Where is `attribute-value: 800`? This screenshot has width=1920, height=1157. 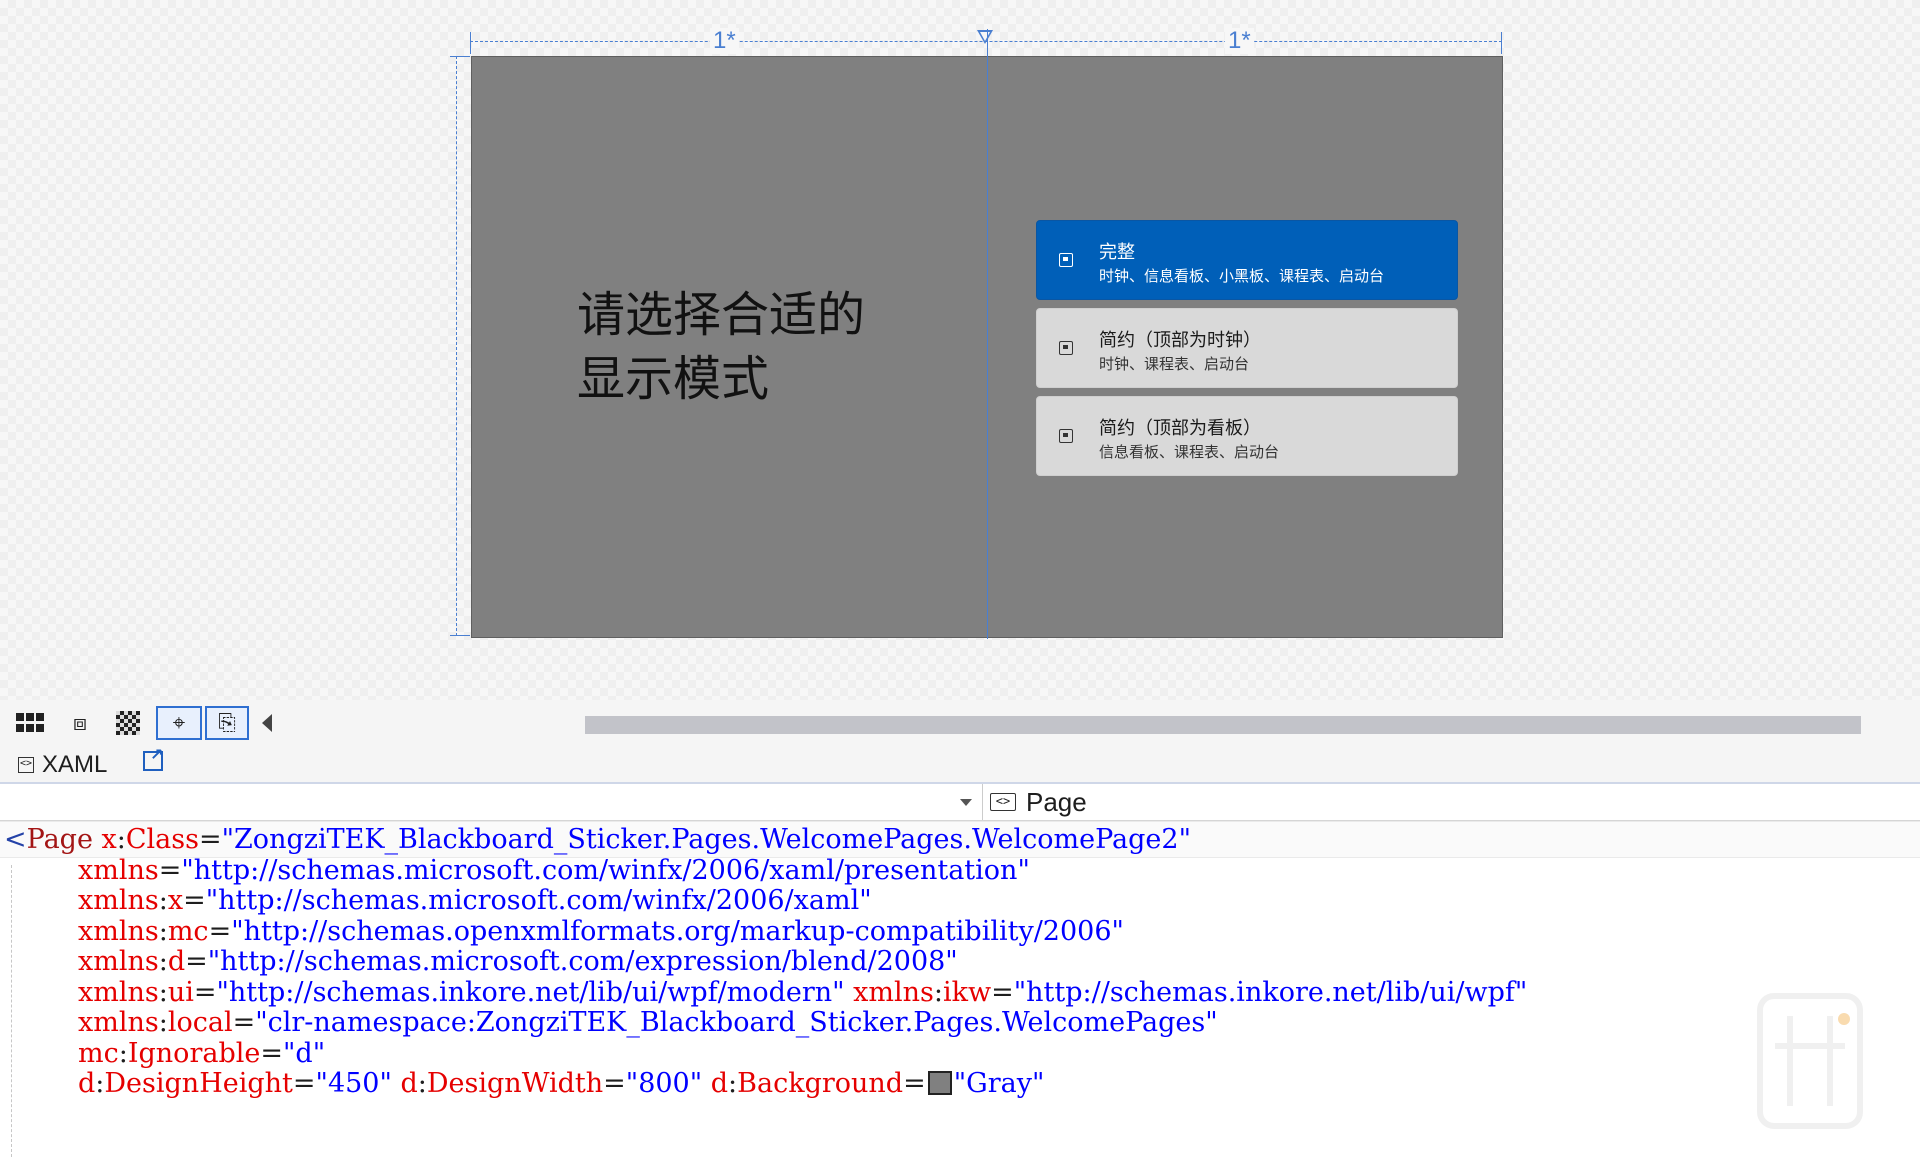 attribute-value: 800 is located at coordinates (664, 1083).